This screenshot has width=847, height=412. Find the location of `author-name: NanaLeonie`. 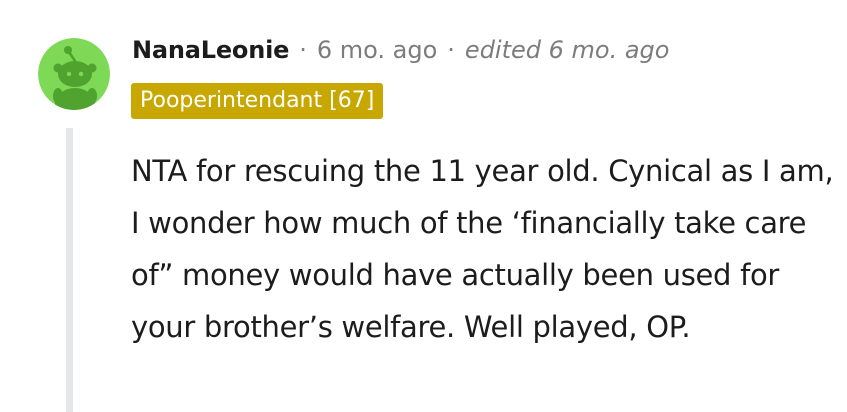

author-name: NanaLeonie is located at coordinates (210, 50).